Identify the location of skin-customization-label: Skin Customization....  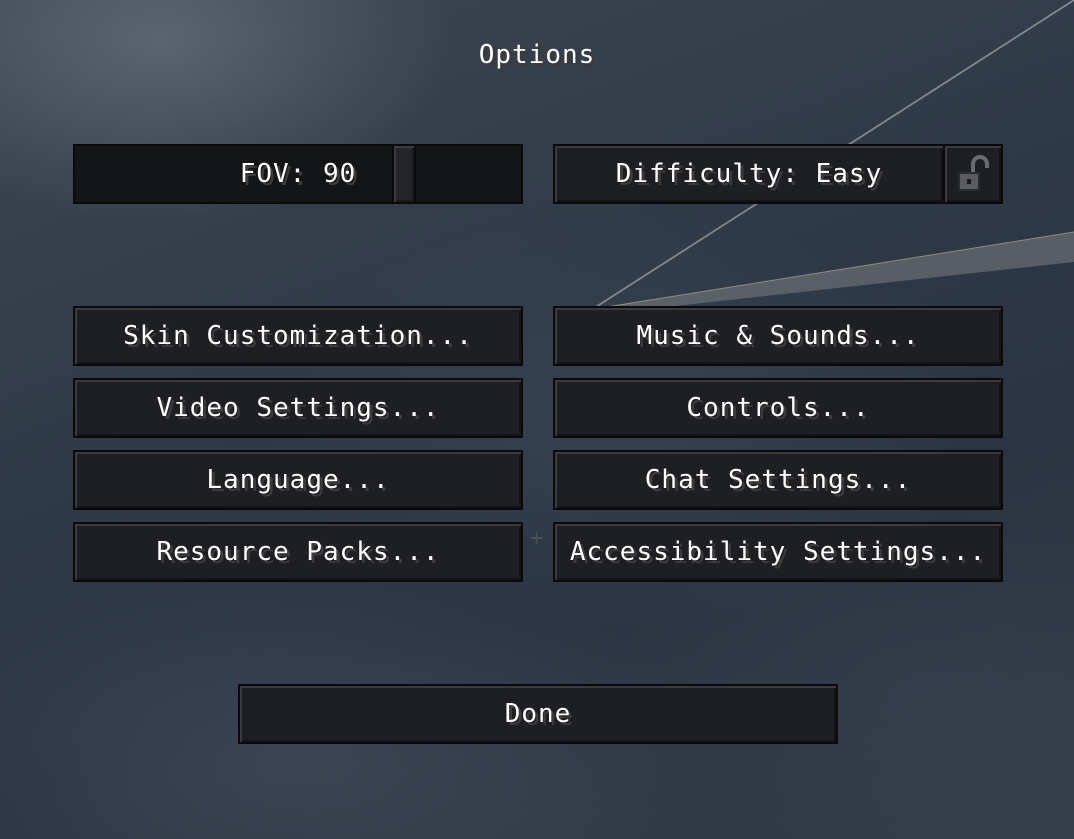
(298, 336).